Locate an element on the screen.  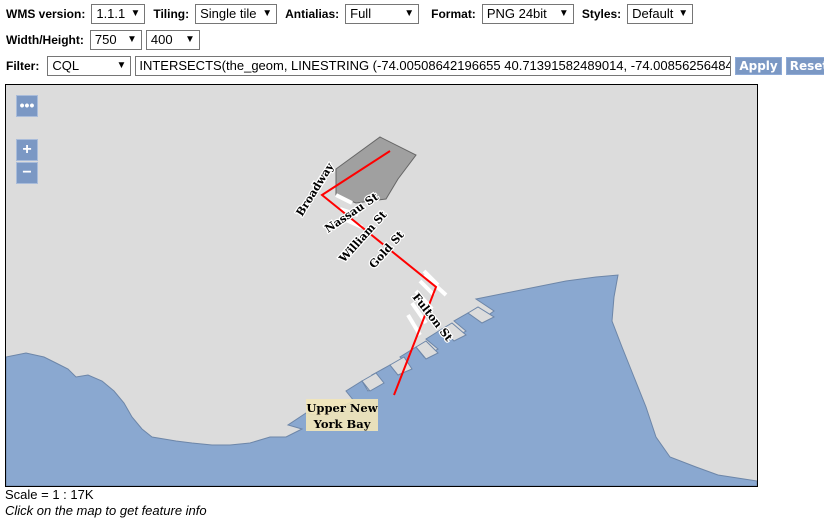
width-value: 750 is located at coordinates (105, 39).